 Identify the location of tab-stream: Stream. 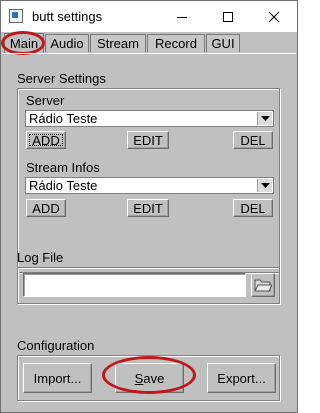
(118, 43).